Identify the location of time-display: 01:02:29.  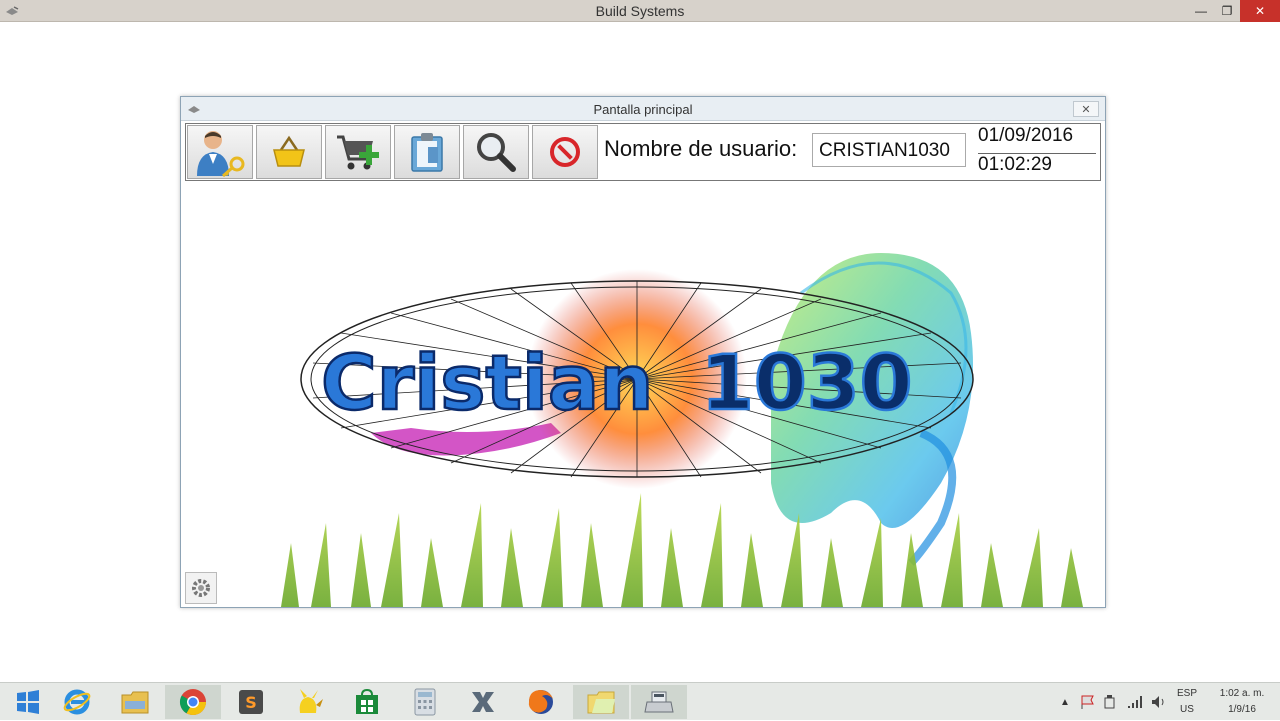
(1015, 164).